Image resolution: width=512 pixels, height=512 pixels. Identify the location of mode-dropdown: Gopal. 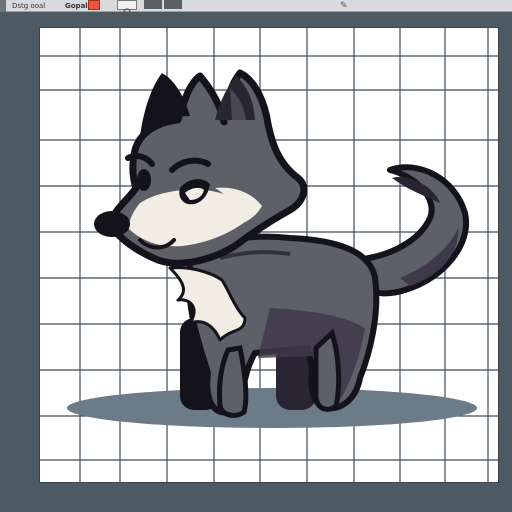
(76, 6).